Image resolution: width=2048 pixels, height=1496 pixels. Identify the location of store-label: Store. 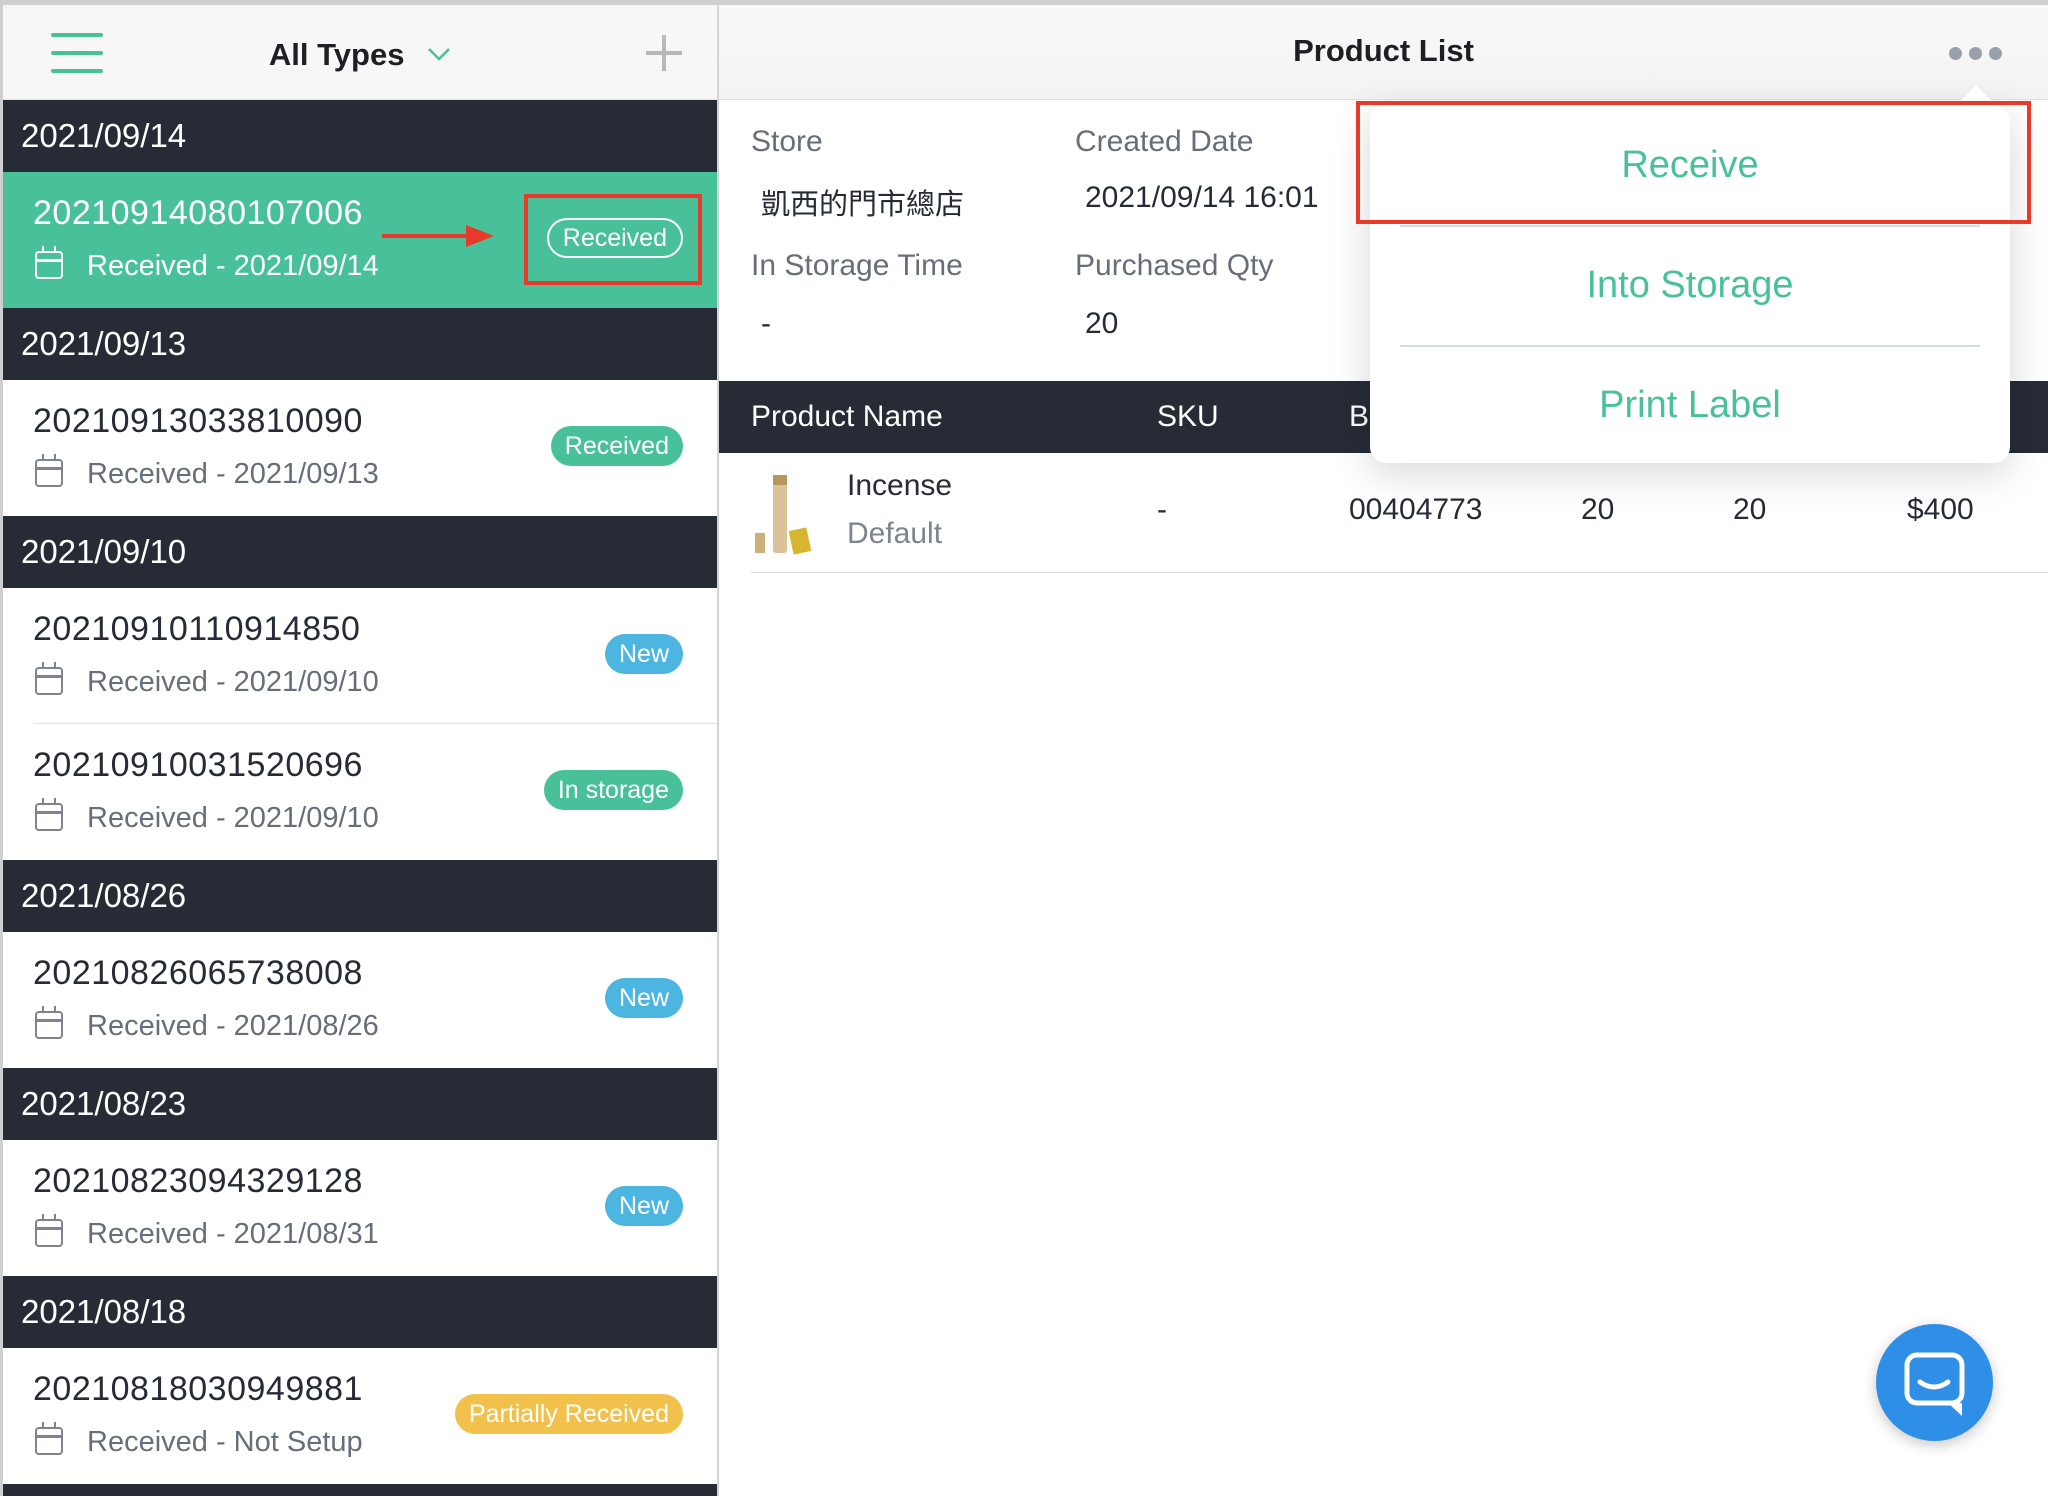
(787, 141).